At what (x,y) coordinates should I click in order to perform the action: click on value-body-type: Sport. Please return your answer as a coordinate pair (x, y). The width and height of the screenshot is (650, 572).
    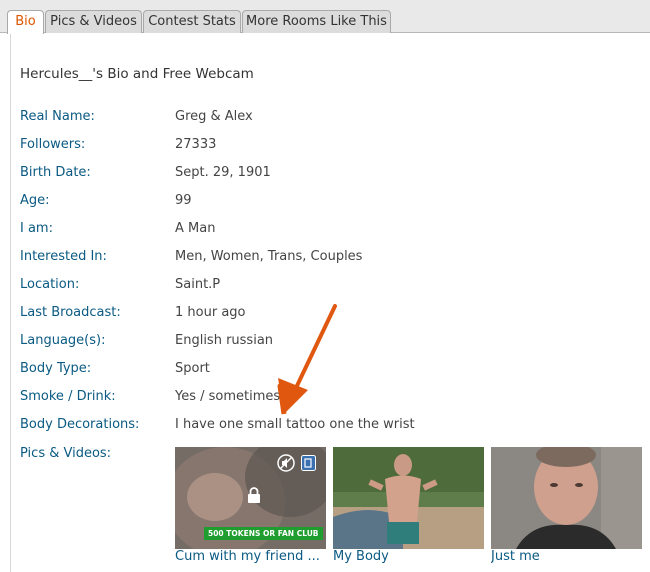
    Looking at the image, I should click on (192, 368).